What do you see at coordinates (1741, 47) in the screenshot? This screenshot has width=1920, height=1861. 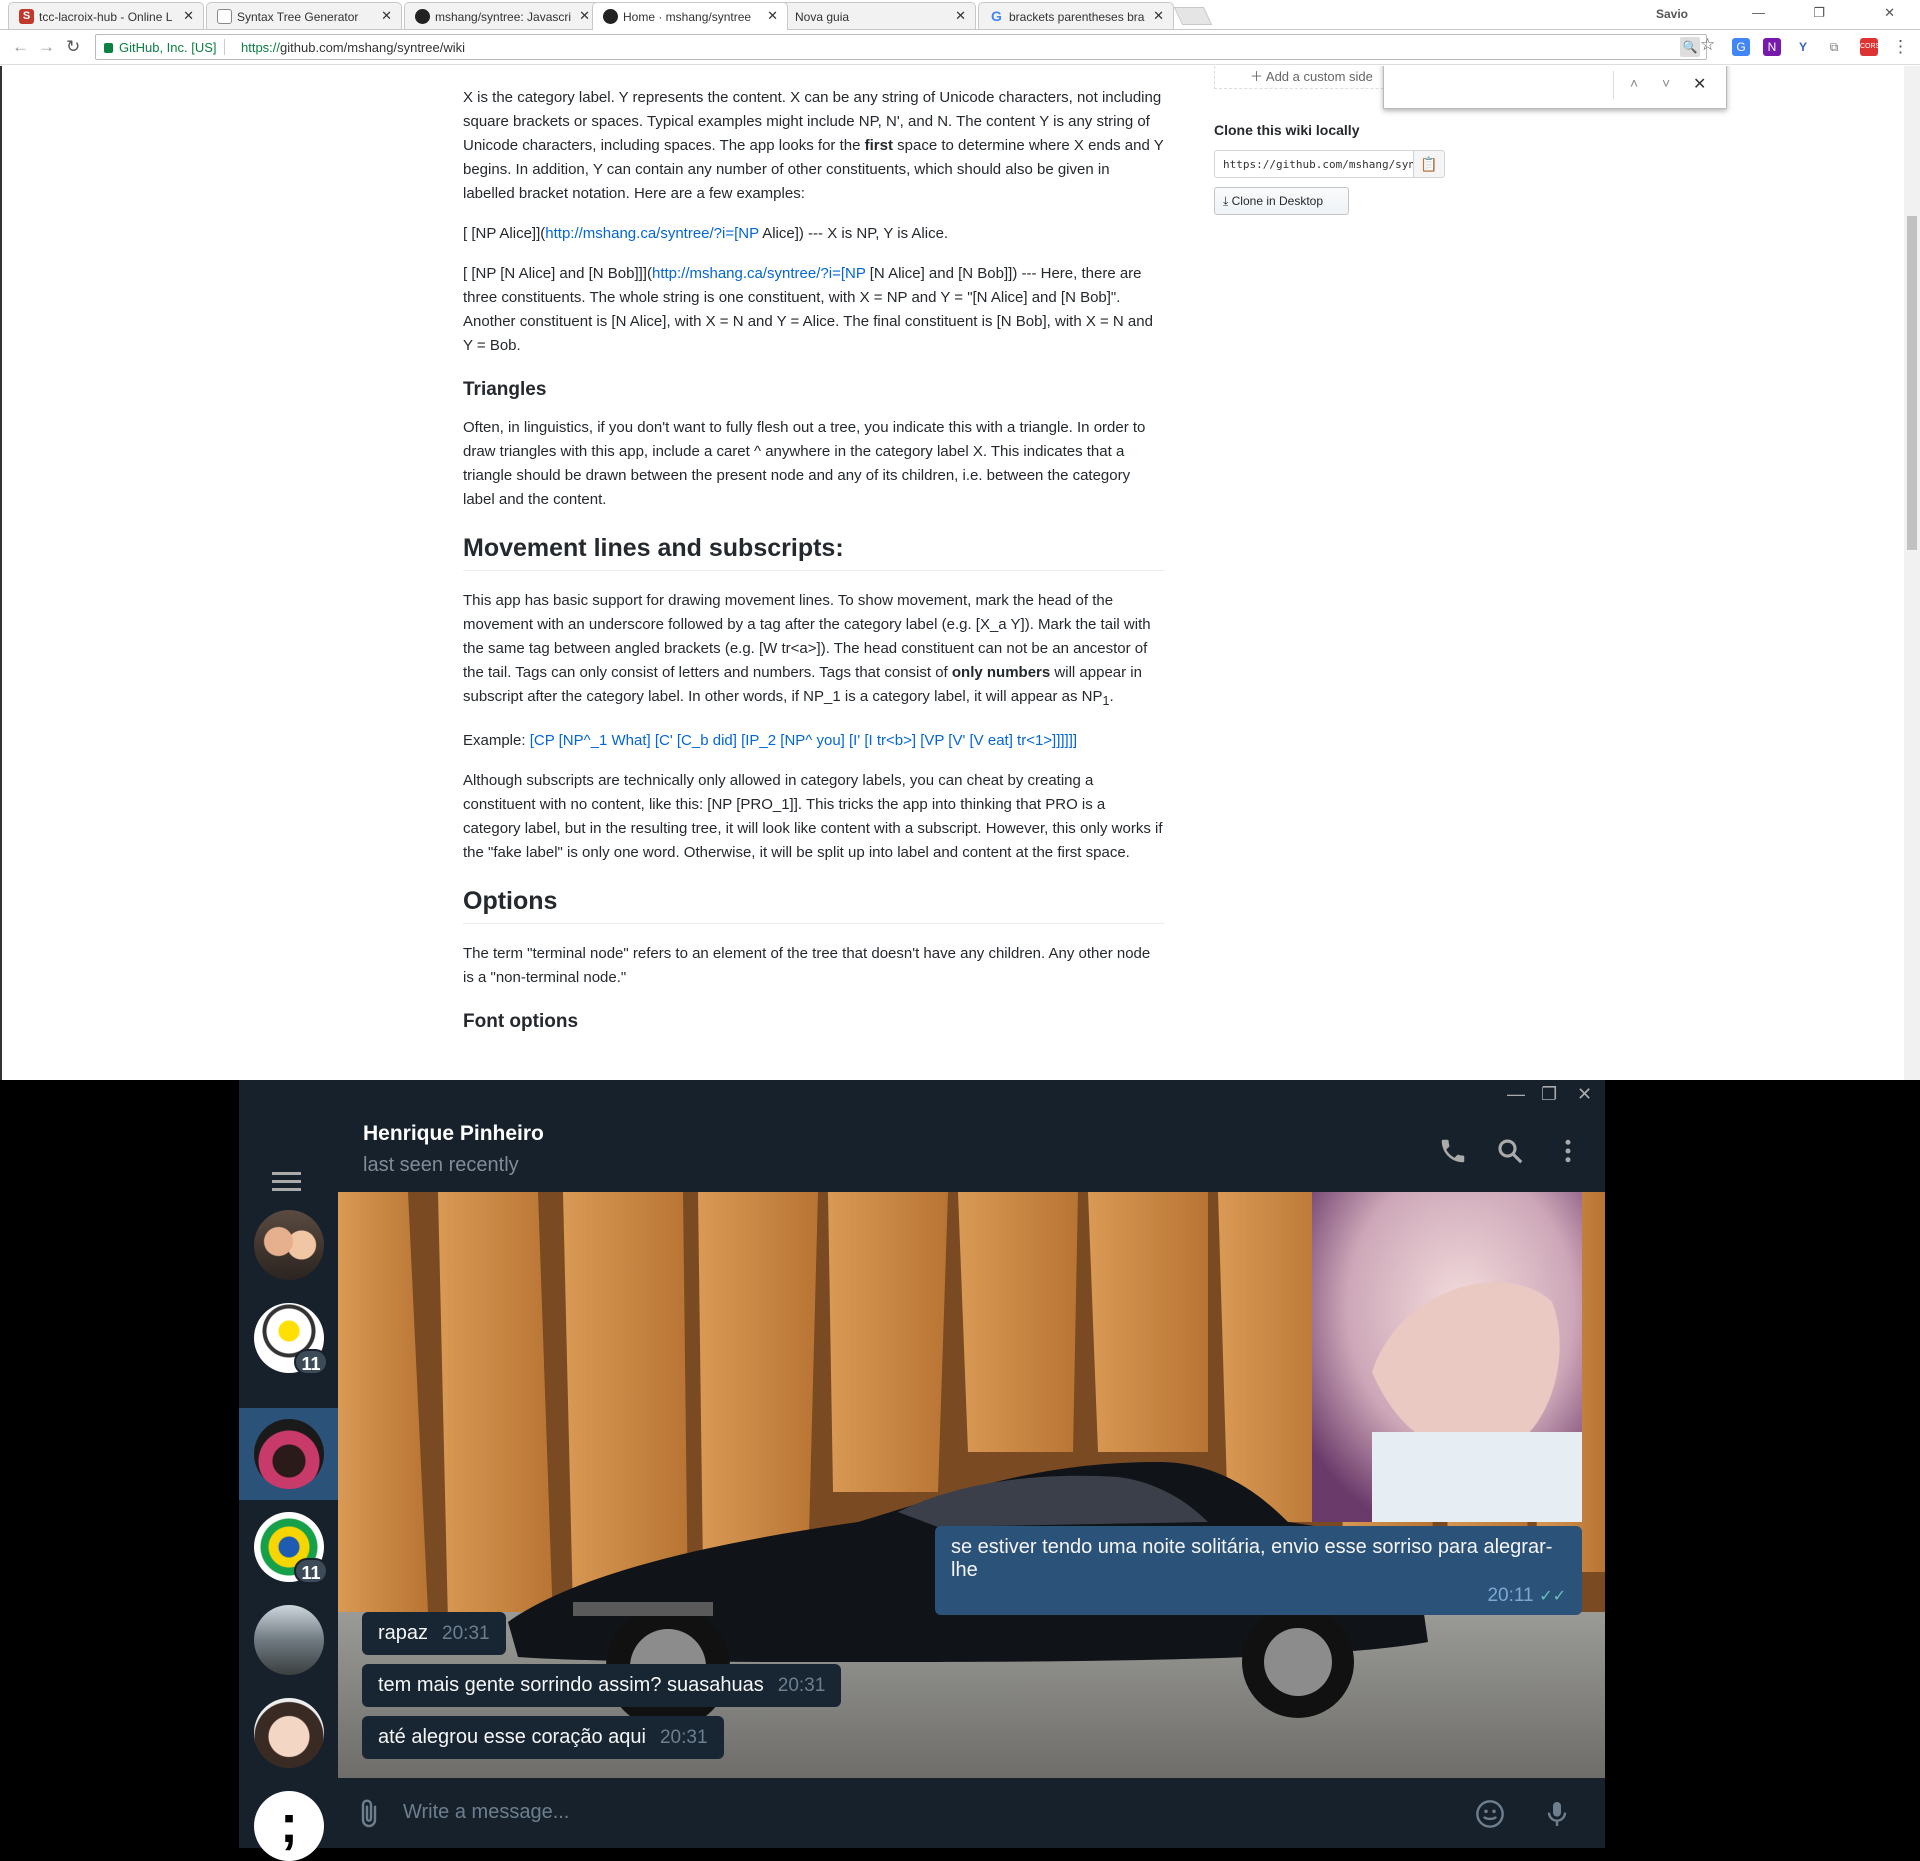 I see `translate-extension-icon: G` at bounding box center [1741, 47].